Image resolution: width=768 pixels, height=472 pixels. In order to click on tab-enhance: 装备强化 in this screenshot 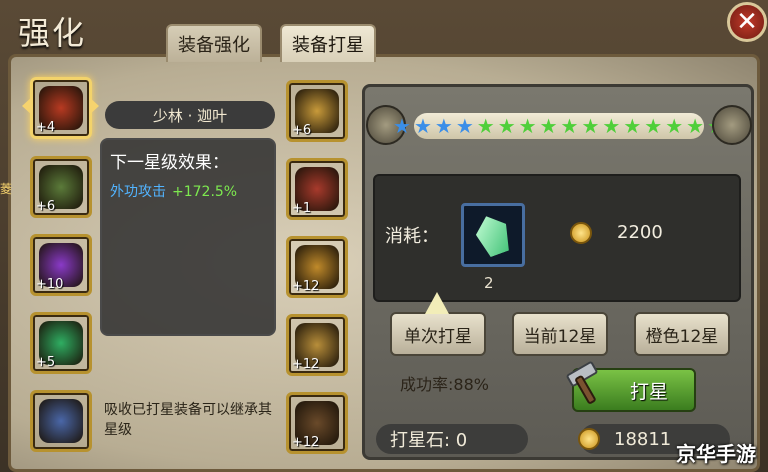, I will do `click(214, 43)`.